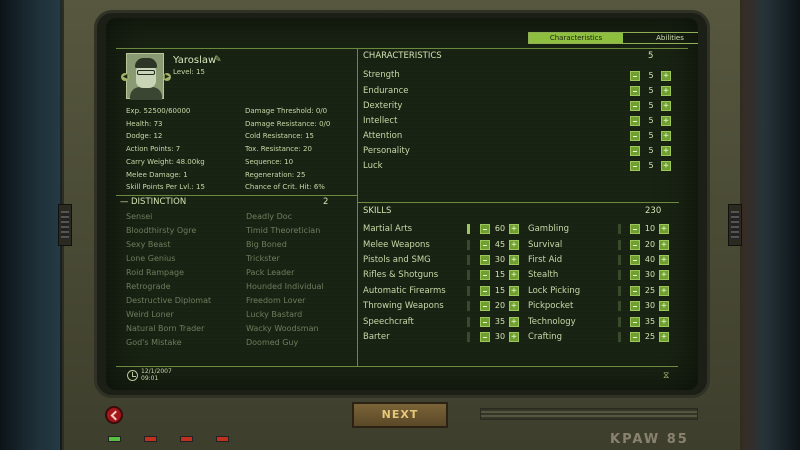  What do you see at coordinates (275, 300) in the screenshot?
I see `distinction-item: Freedom Lover` at bounding box center [275, 300].